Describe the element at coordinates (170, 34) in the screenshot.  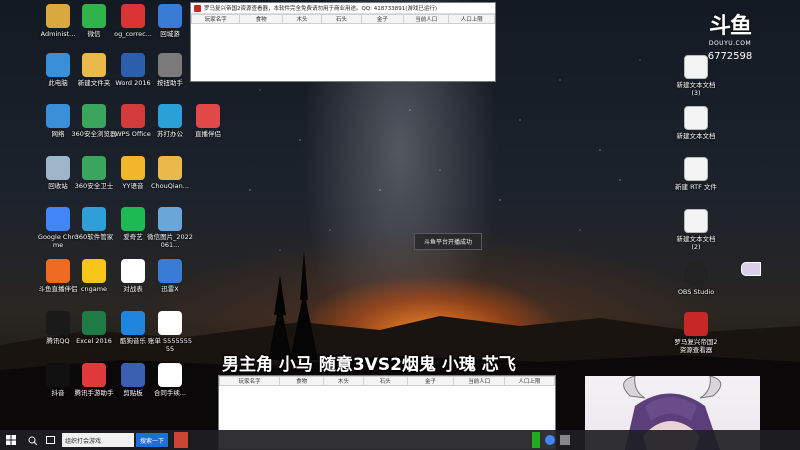
I see `desktop-icon-label: 回城游` at that location.